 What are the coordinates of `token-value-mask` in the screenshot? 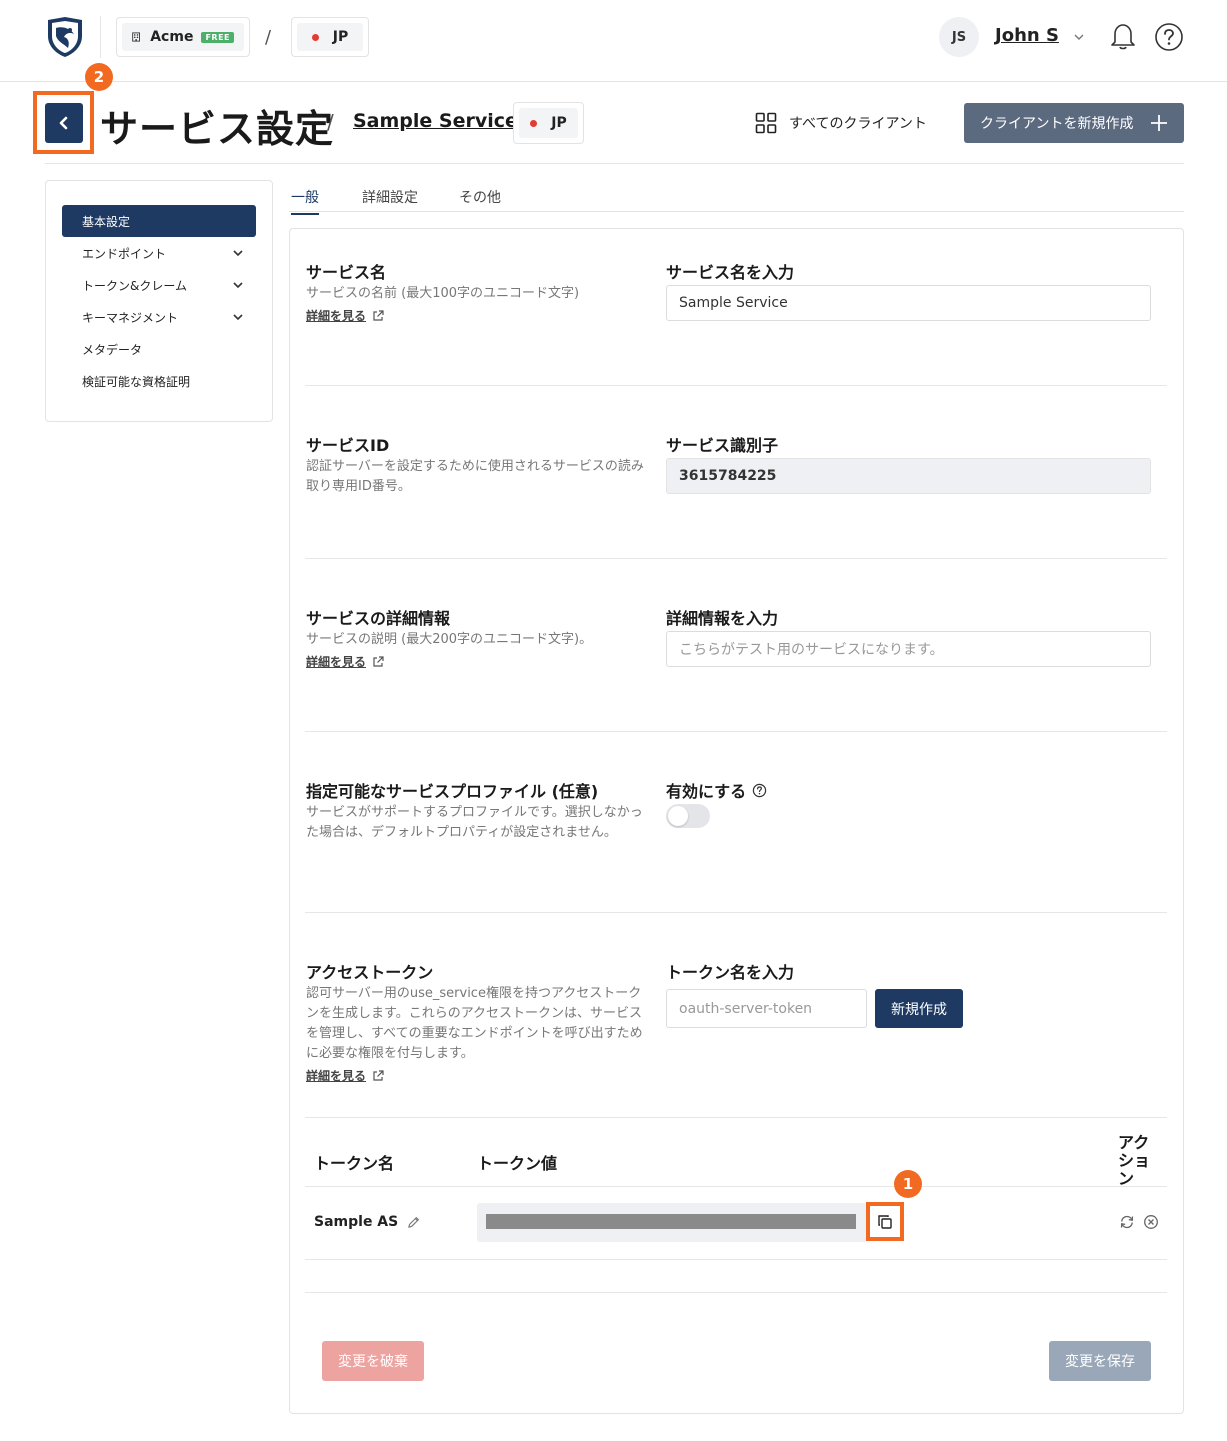 It's located at (671, 1221).